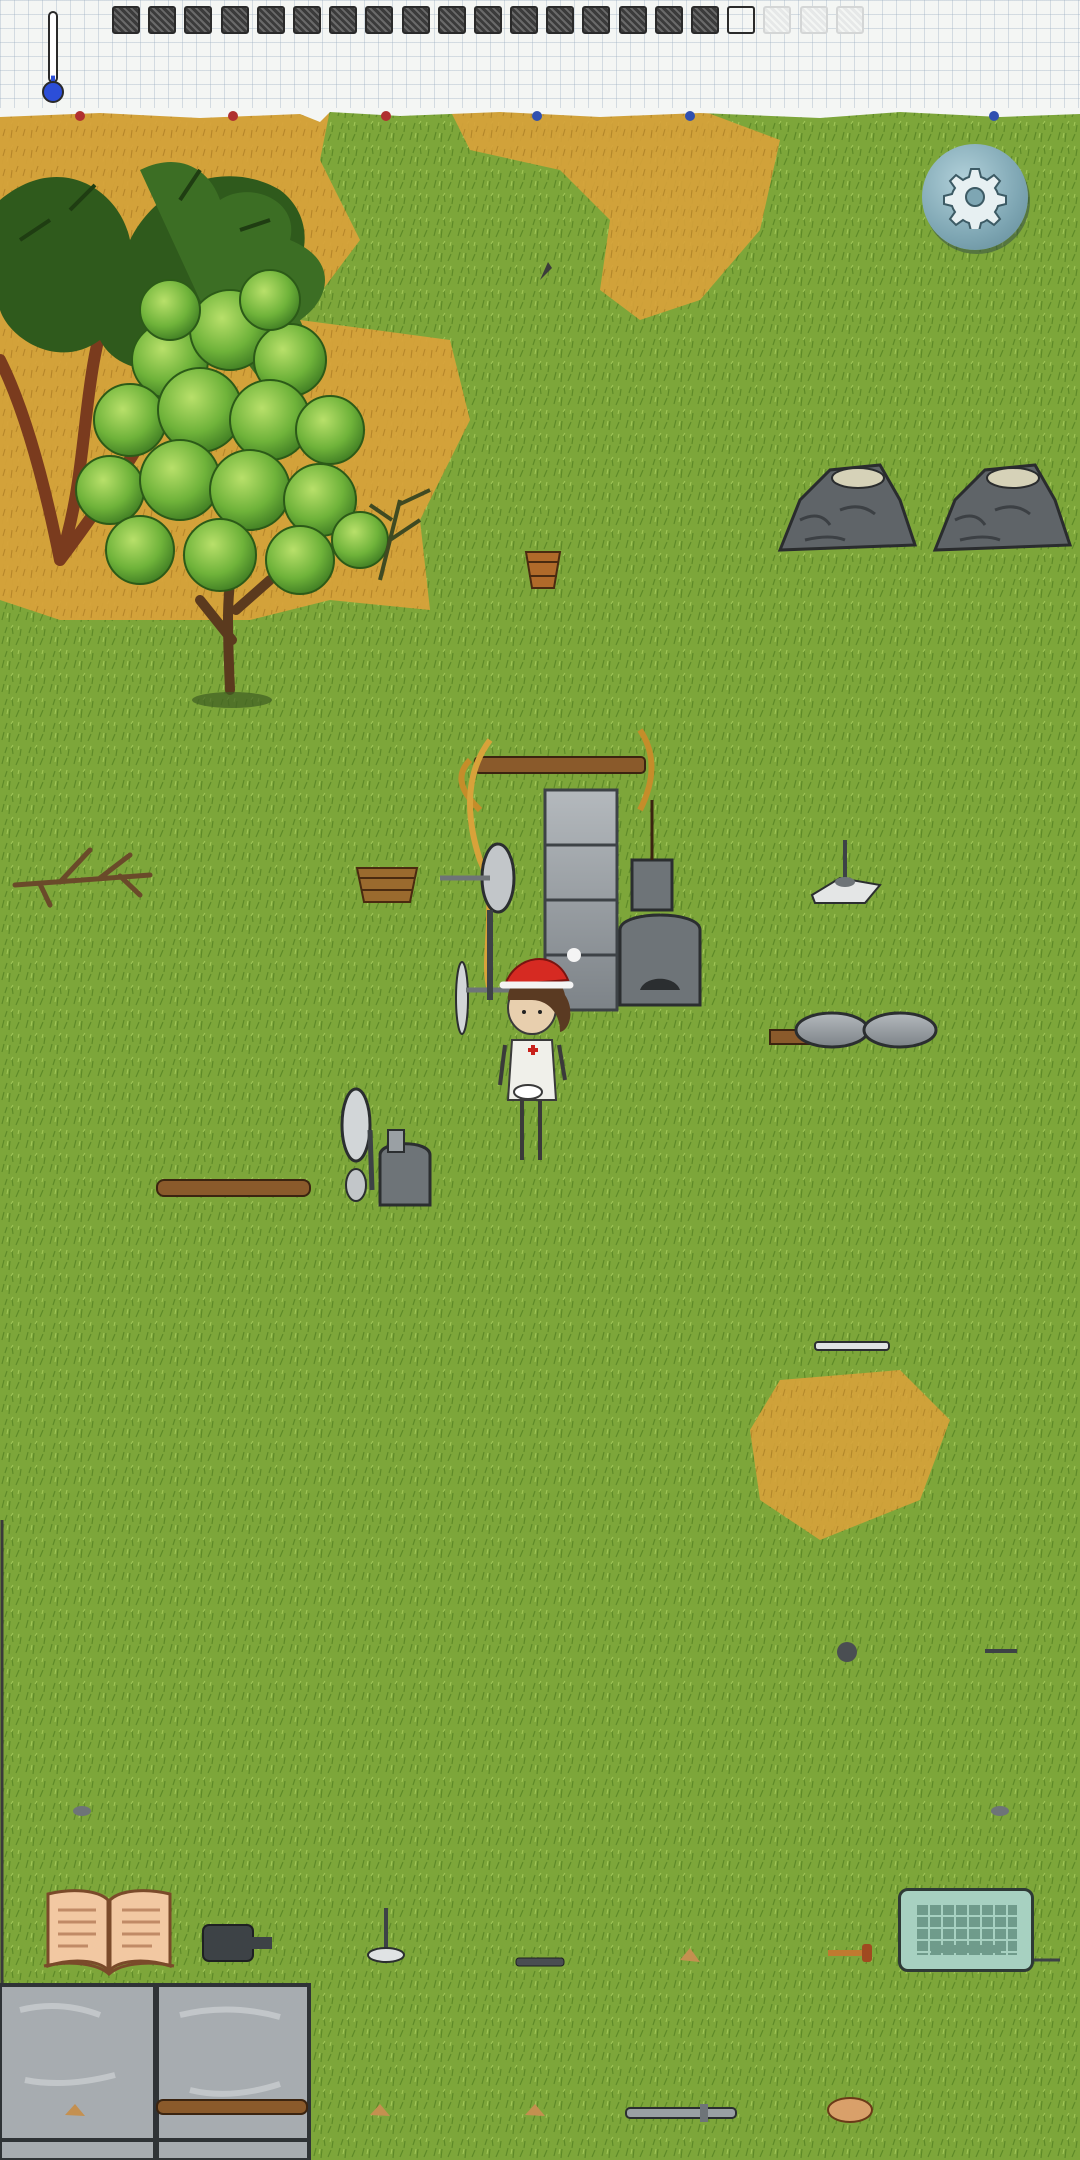  What do you see at coordinates (847, 1652) in the screenshot?
I see `round-stone` at bounding box center [847, 1652].